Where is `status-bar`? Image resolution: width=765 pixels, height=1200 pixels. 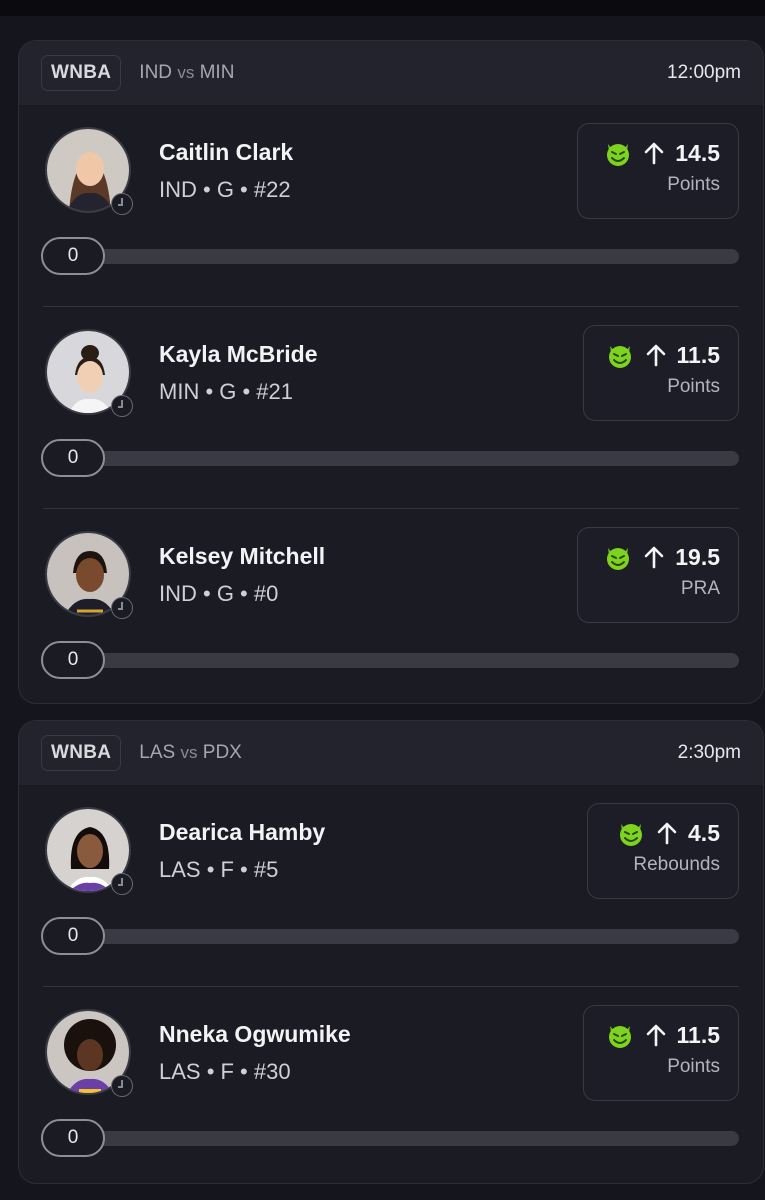
status-bar is located at coordinates (382, 8).